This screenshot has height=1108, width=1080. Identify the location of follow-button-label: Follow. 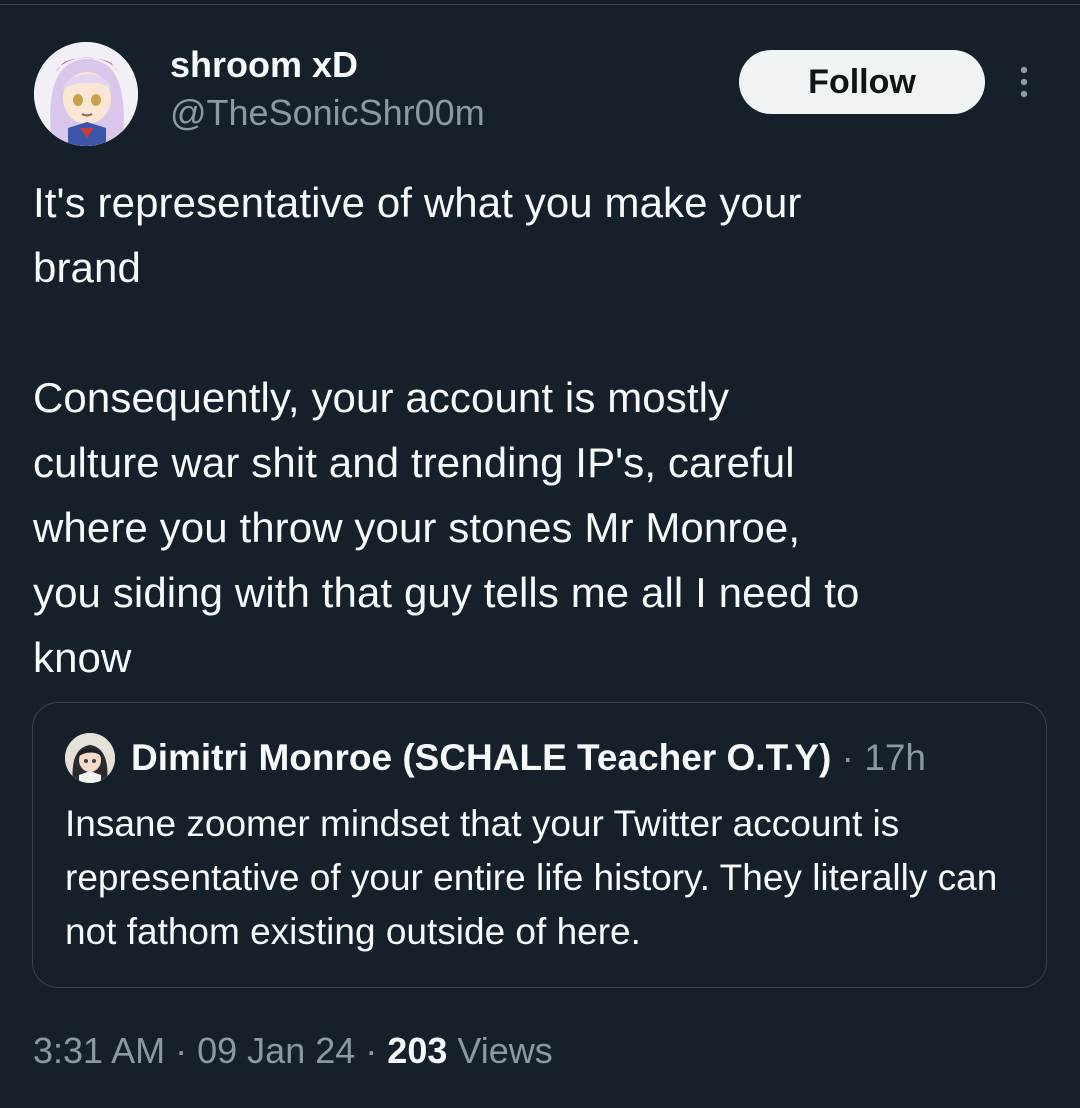
(862, 81).